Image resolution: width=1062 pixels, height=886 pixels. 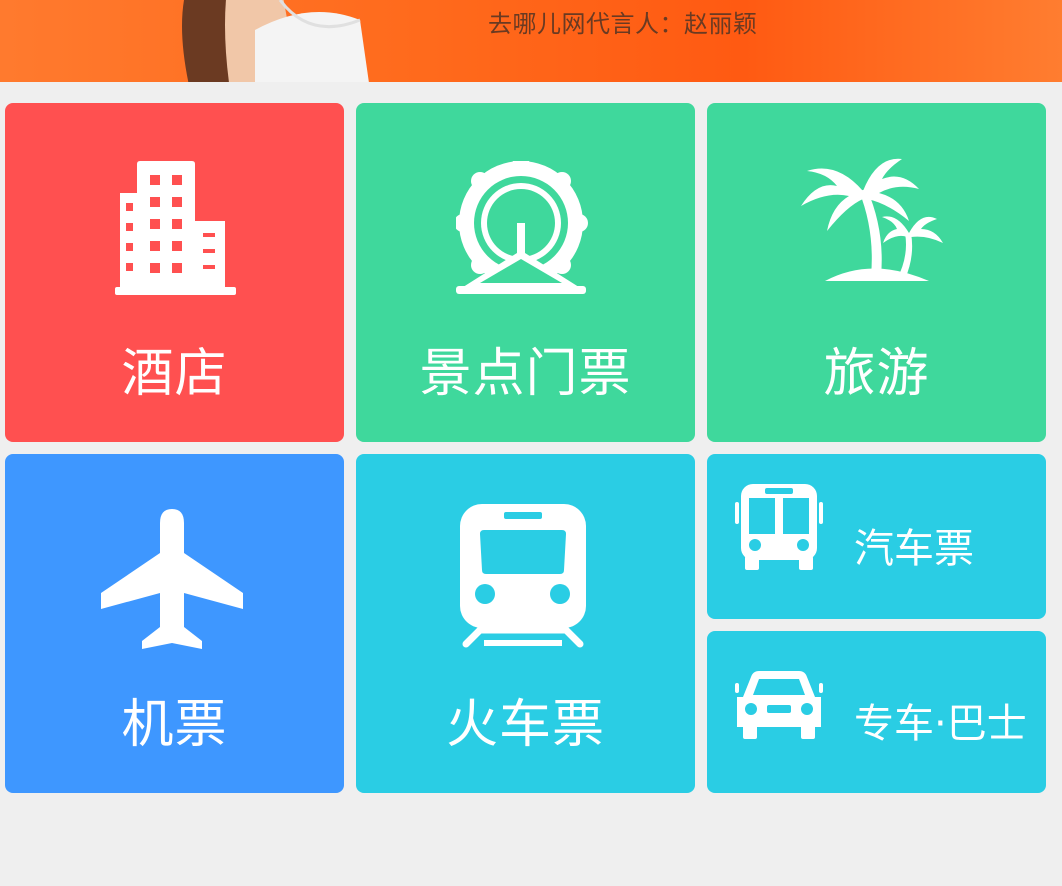 What do you see at coordinates (525, 725) in the screenshot?
I see `train-label: 火车票` at bounding box center [525, 725].